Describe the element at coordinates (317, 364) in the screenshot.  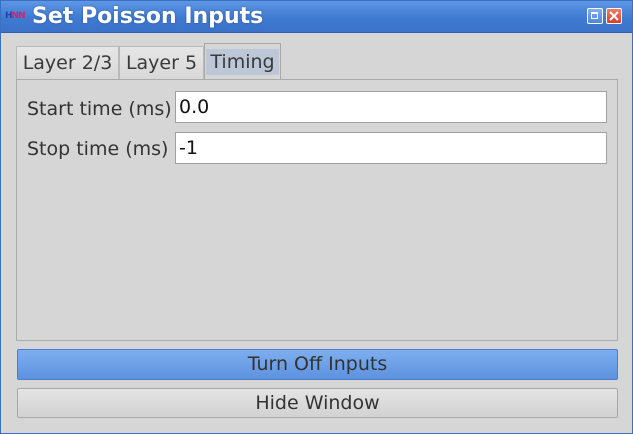
I see `turn-off-inputs-button: Turn Off Inputs` at that location.